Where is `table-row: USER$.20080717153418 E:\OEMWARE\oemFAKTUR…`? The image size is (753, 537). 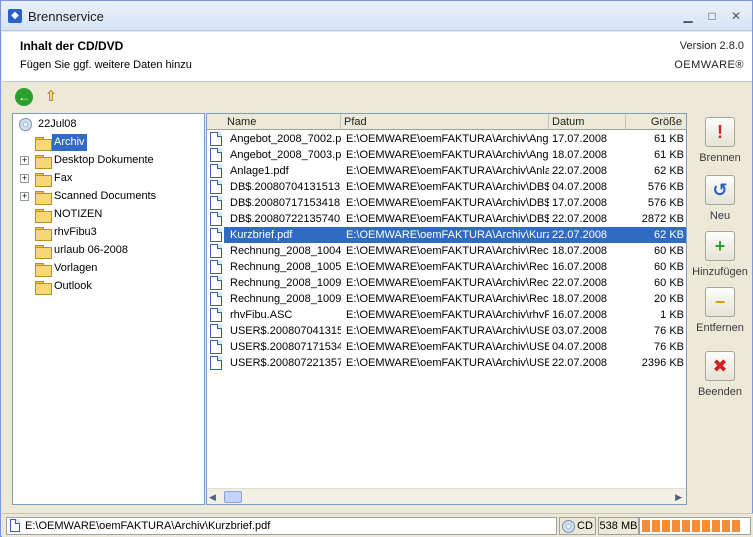
table-row: USER$.20080717153418 E:\OEMWARE\oemFAKTUR… is located at coordinates (446, 347).